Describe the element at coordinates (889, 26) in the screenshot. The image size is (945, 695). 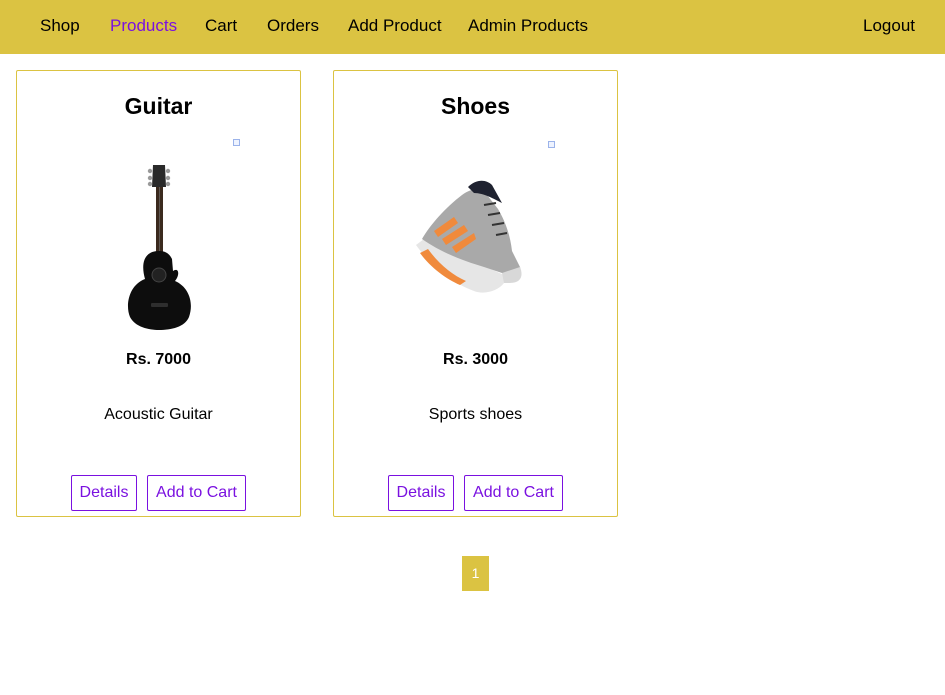
I see `logout-button: Logout` at that location.